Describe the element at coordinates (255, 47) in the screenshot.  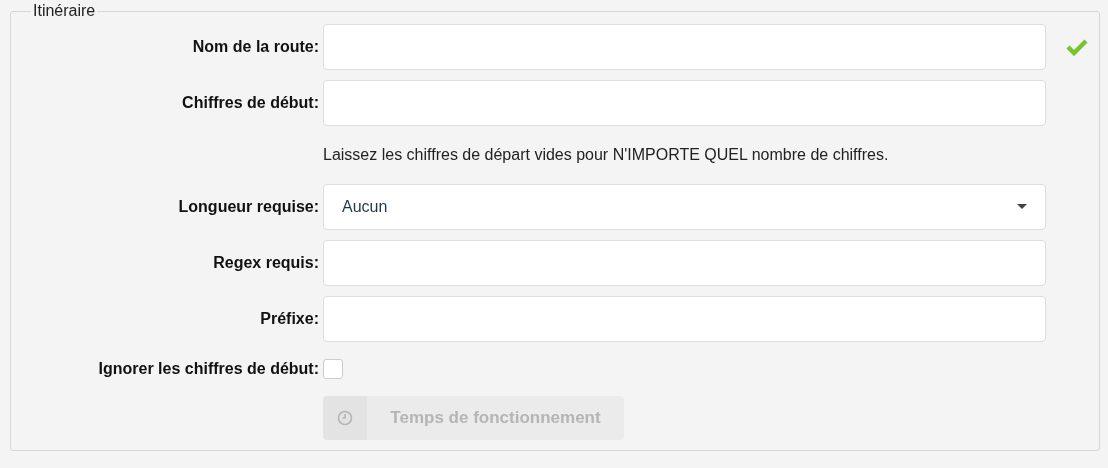
I see `field-label: Nom de la route:` at that location.